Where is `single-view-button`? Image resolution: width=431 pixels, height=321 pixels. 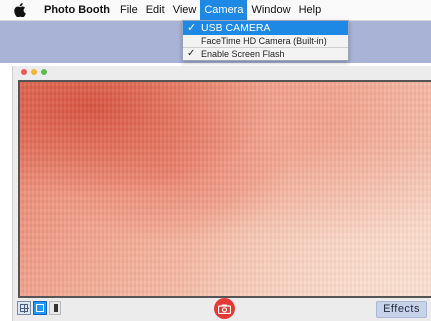
single-view-button is located at coordinates (40, 308).